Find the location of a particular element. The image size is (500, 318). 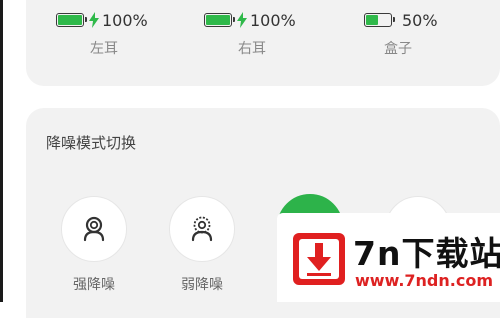

watermark-title: 7n下载站 is located at coordinates (426, 253).